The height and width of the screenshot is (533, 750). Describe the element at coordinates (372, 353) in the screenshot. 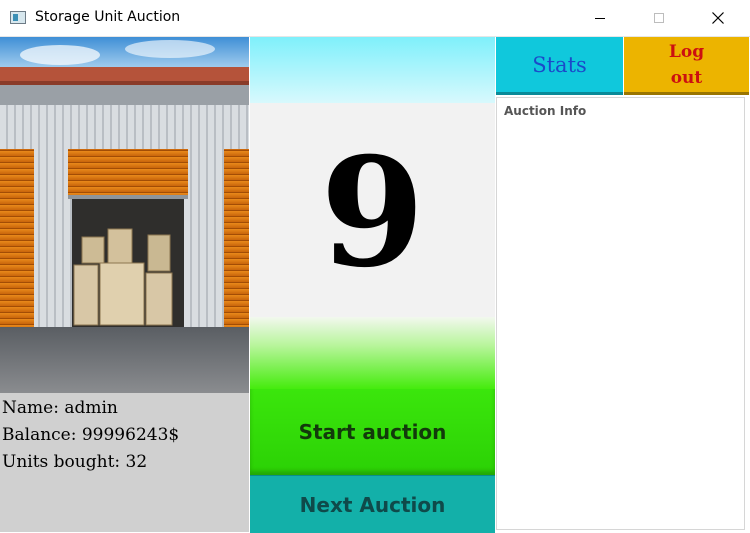

I see `green-gradient` at that location.